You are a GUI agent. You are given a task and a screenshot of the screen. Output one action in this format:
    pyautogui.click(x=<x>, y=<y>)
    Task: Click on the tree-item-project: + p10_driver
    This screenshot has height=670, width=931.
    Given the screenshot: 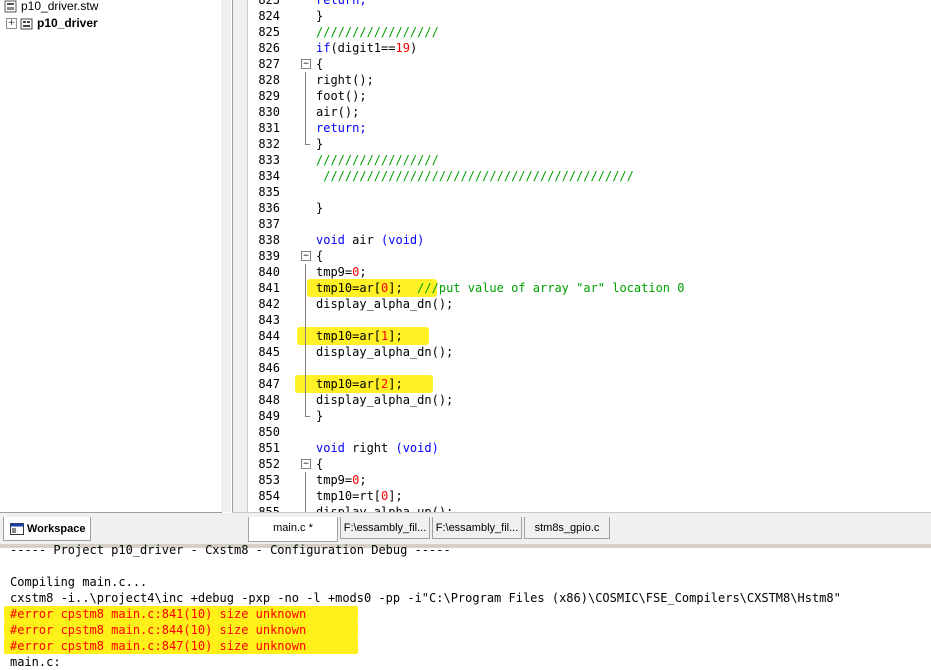 What is the action you would take?
    pyautogui.click(x=52, y=23)
    